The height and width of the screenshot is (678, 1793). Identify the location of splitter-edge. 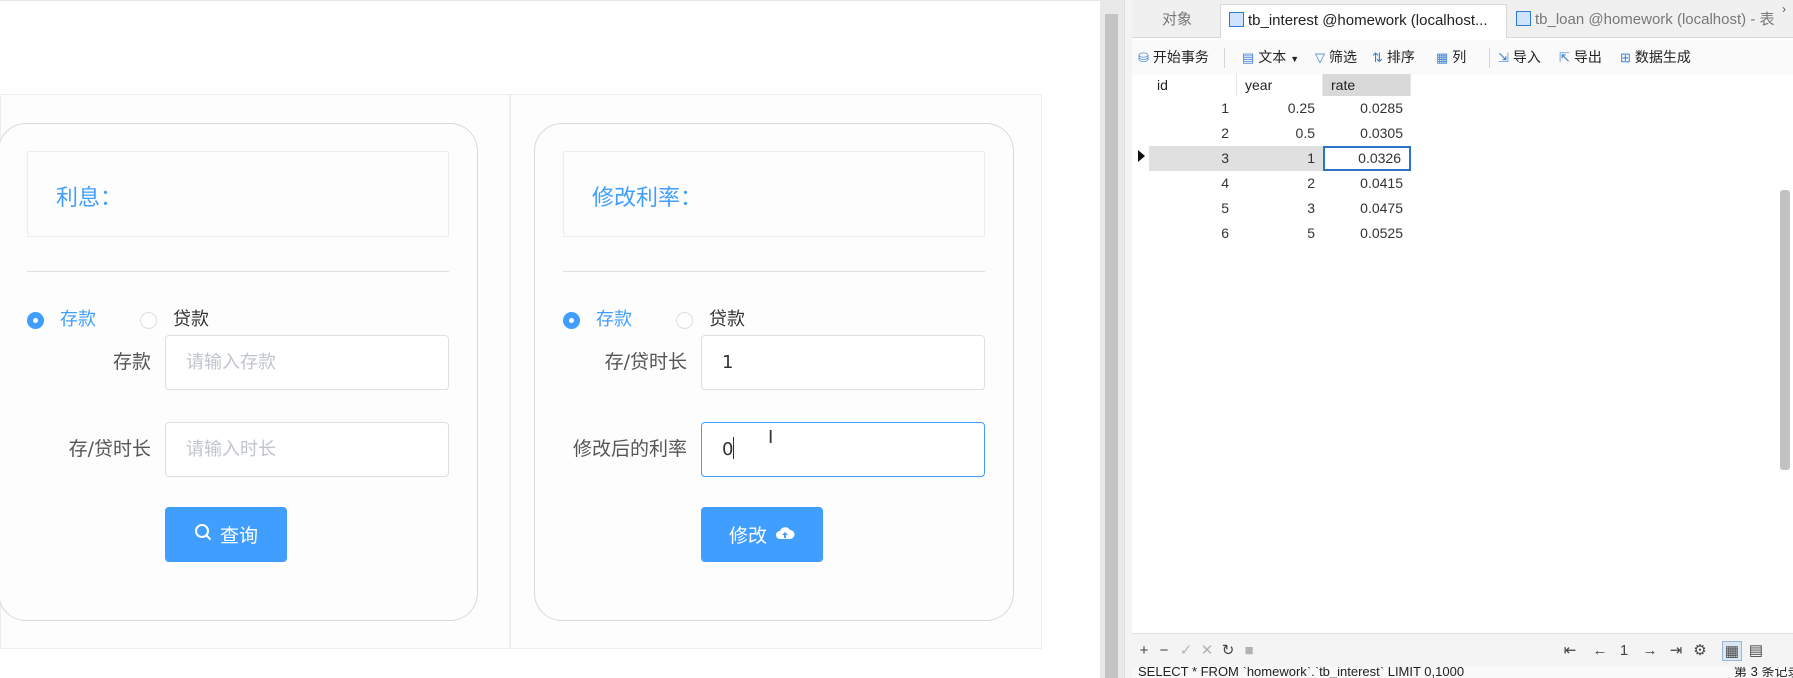
(1128, 339).